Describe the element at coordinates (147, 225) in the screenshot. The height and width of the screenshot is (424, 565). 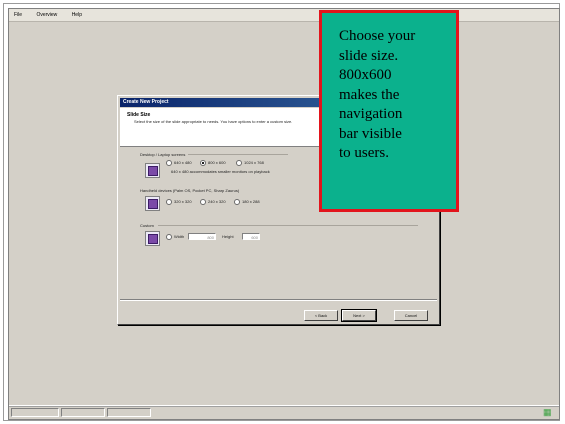
I see `custom-section-label: Custom` at that location.